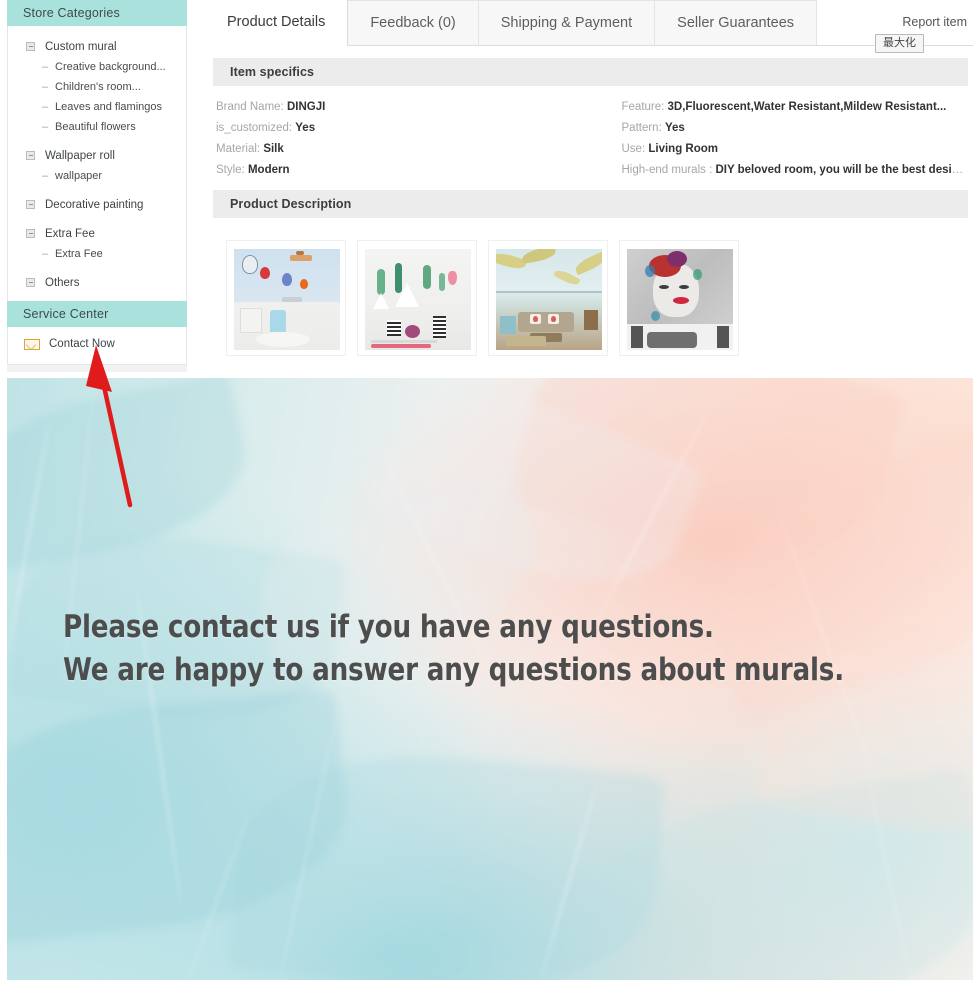 The height and width of the screenshot is (994, 980). I want to click on store-categories-header: Store Categories, so click(97, 13).